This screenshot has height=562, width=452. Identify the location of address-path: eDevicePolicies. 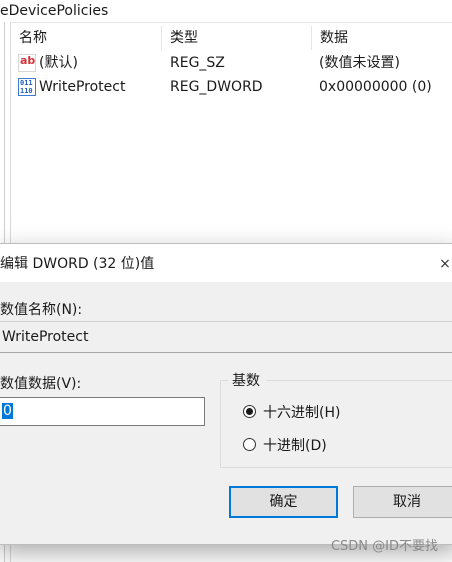
(226, 11).